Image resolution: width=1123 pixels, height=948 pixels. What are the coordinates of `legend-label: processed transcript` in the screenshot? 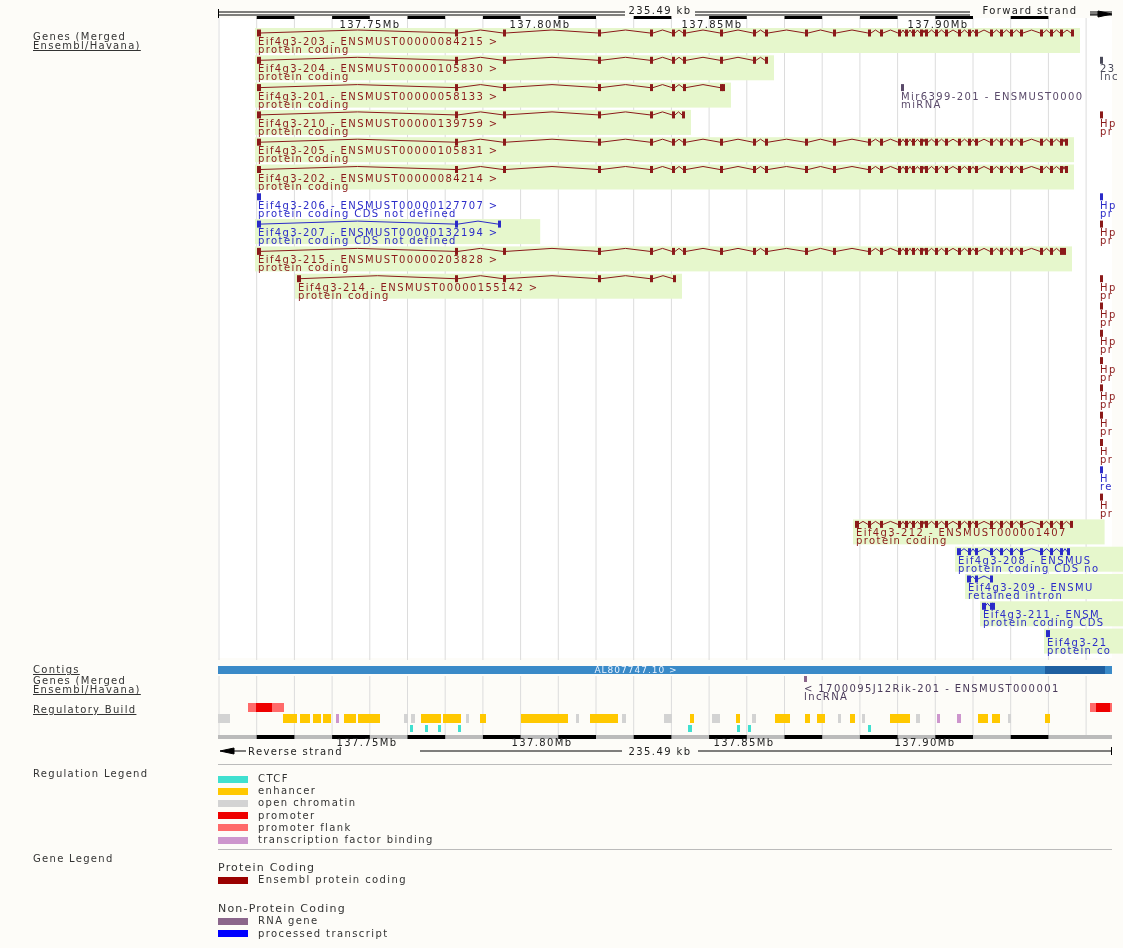 It's located at (323, 933).